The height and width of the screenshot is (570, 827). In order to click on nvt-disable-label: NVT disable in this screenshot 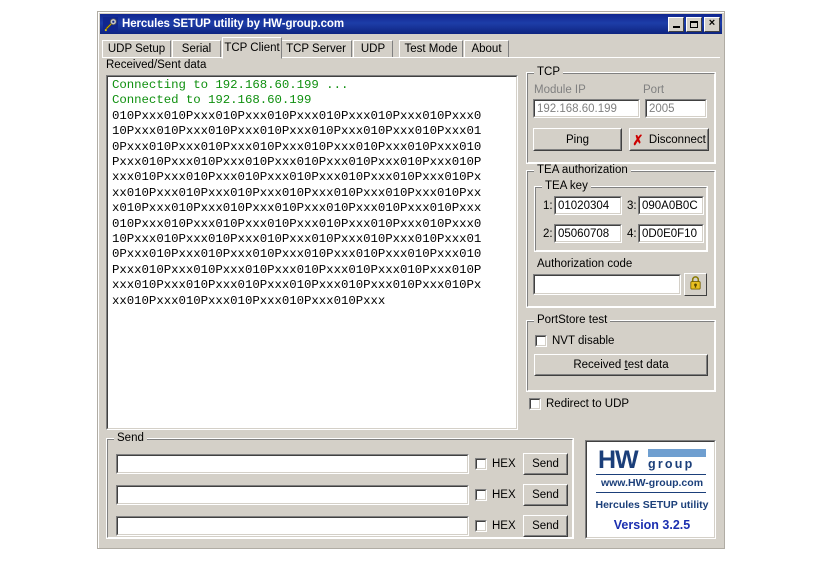, I will do `click(583, 341)`.